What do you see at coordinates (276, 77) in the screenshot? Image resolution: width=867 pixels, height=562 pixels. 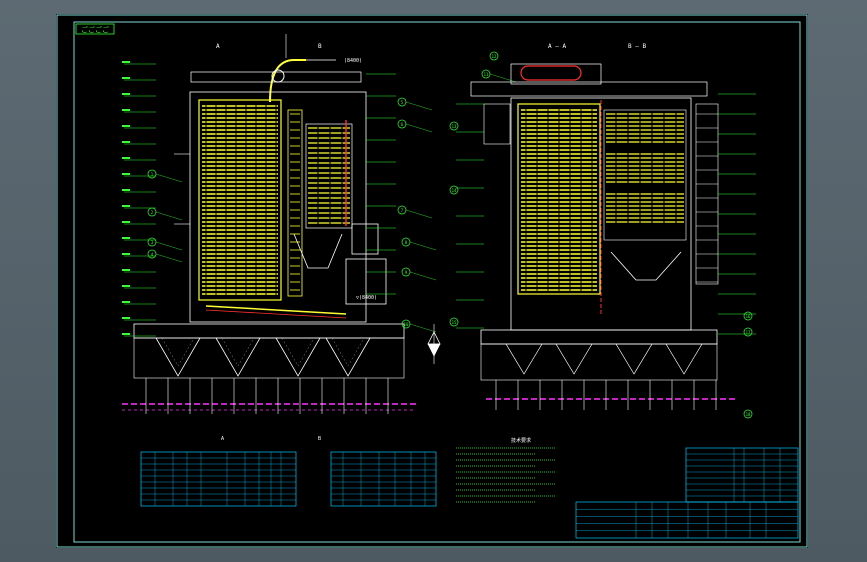 I see `roof-truss` at bounding box center [276, 77].